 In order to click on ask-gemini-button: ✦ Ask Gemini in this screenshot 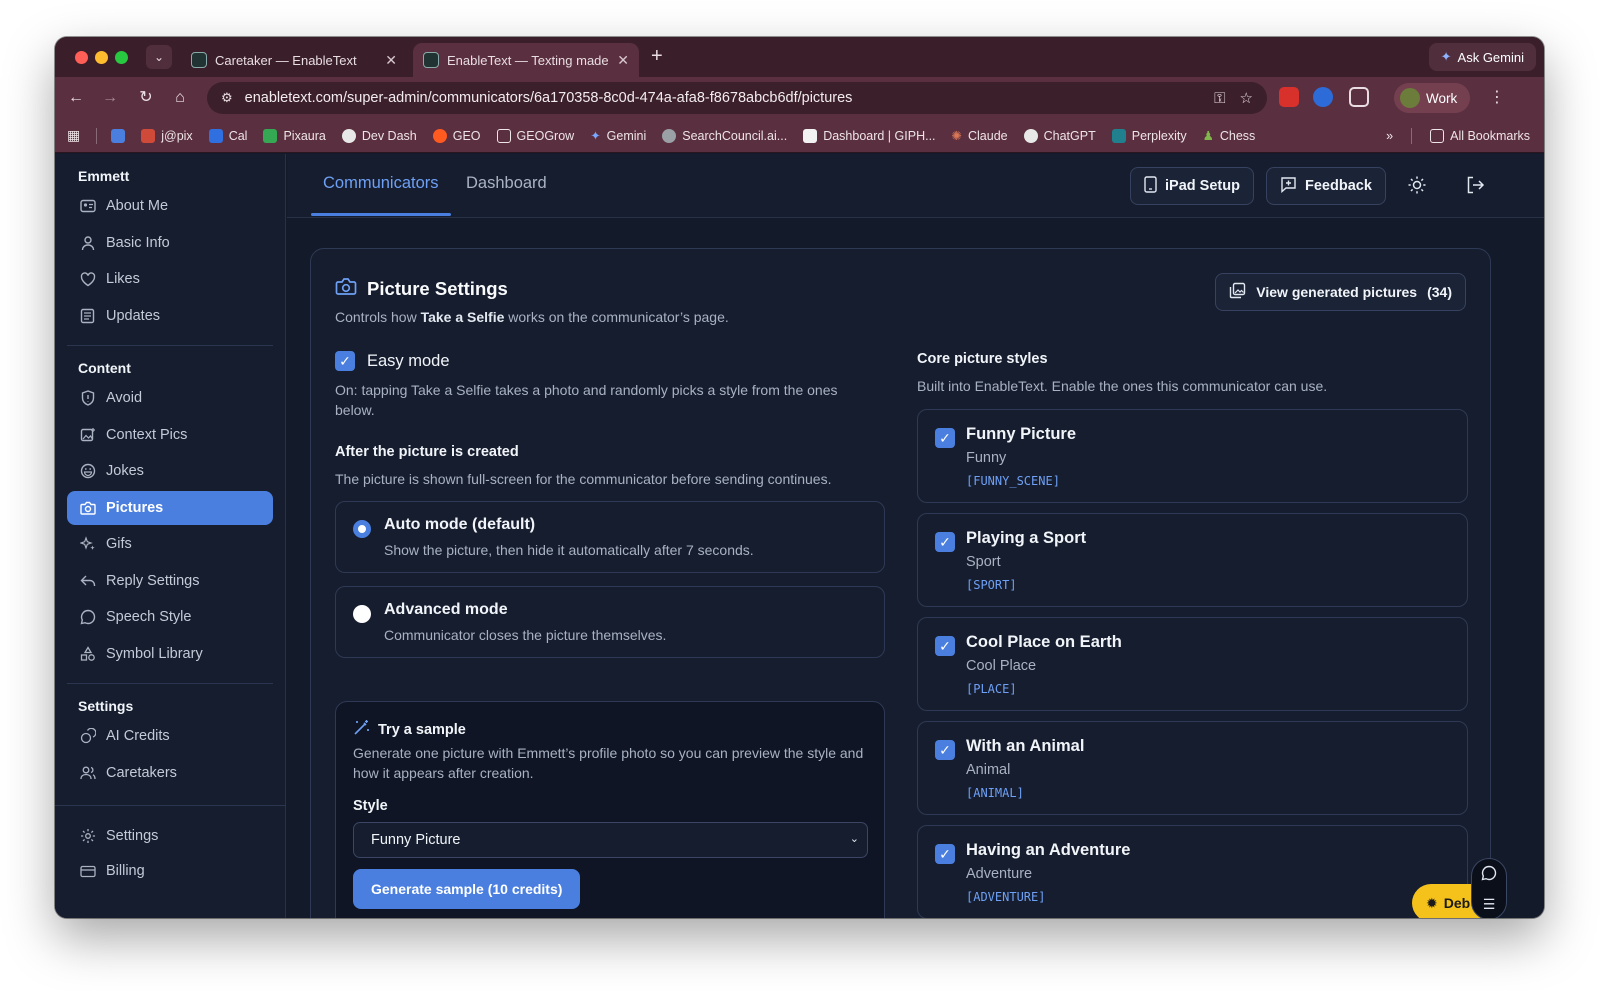, I will do `click(1482, 57)`.